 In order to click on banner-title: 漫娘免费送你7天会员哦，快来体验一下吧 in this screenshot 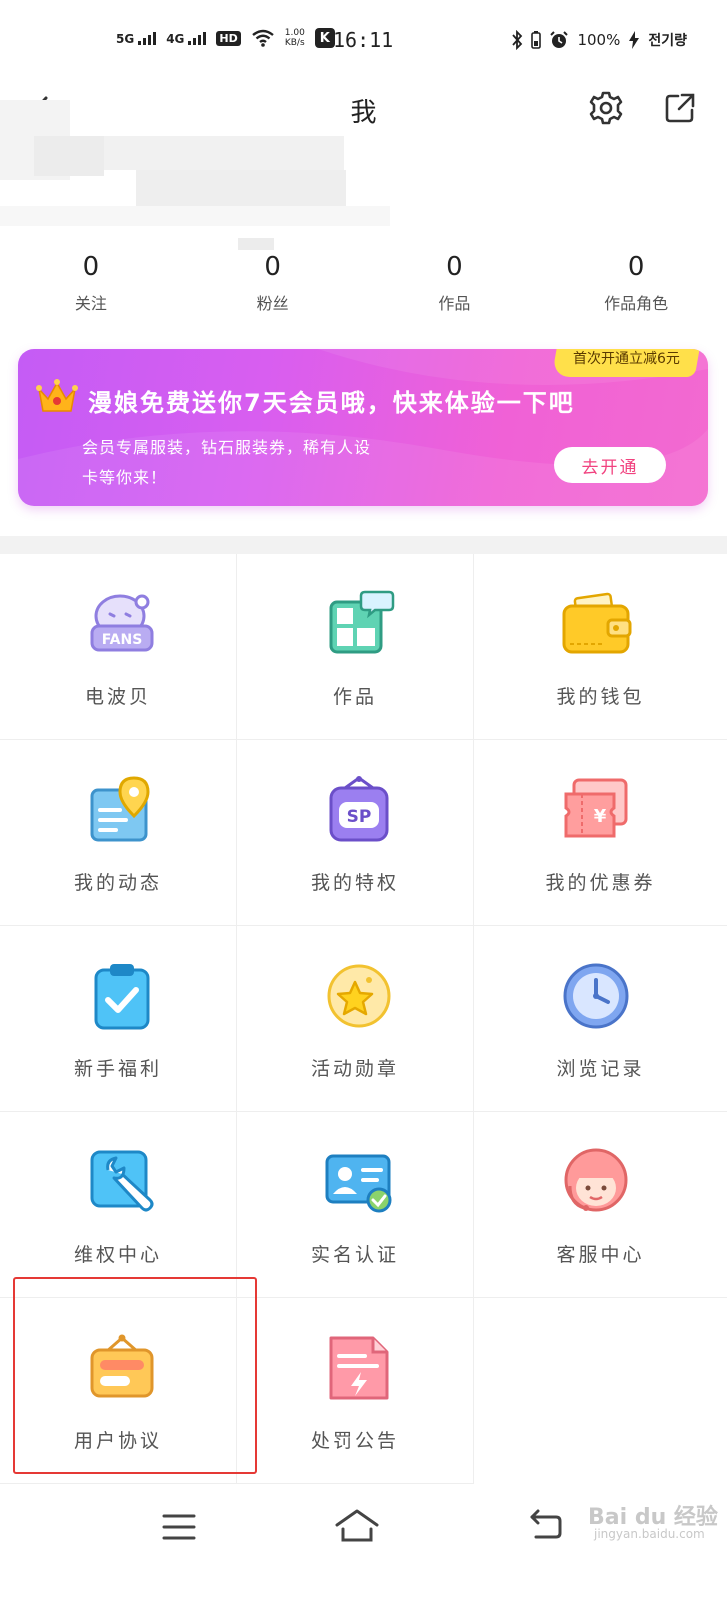, I will do `click(331, 403)`.